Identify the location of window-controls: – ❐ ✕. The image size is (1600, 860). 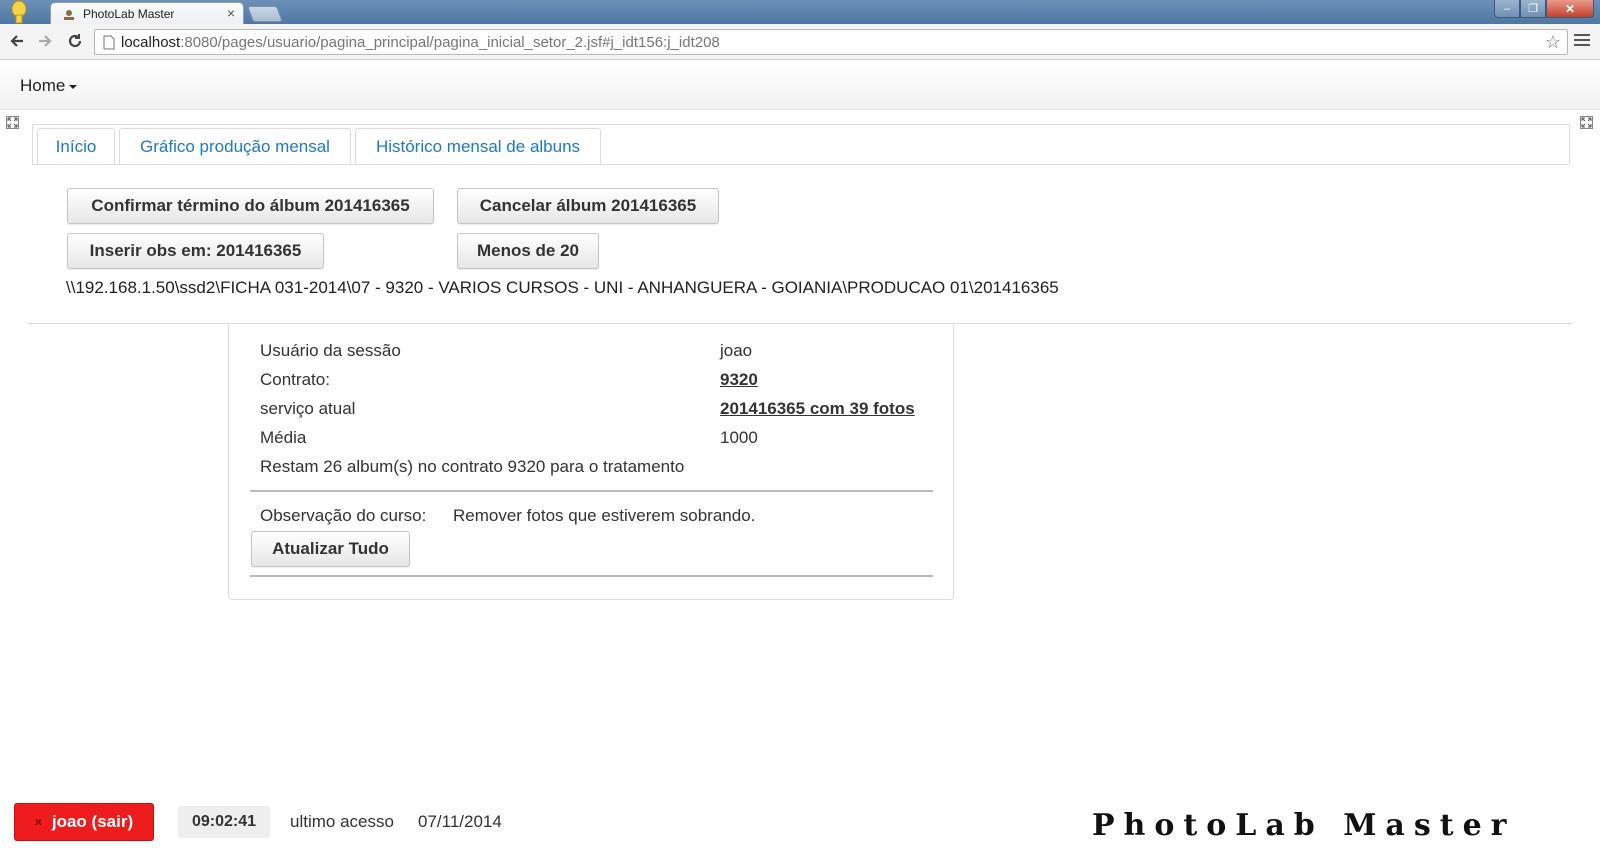
(1545, 9).